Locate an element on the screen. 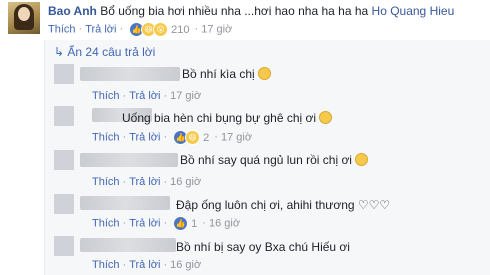 This screenshot has height=275, width=490. reply-meta-1: Thích · Trả lời · 17 giờ is located at coordinates (147, 96).